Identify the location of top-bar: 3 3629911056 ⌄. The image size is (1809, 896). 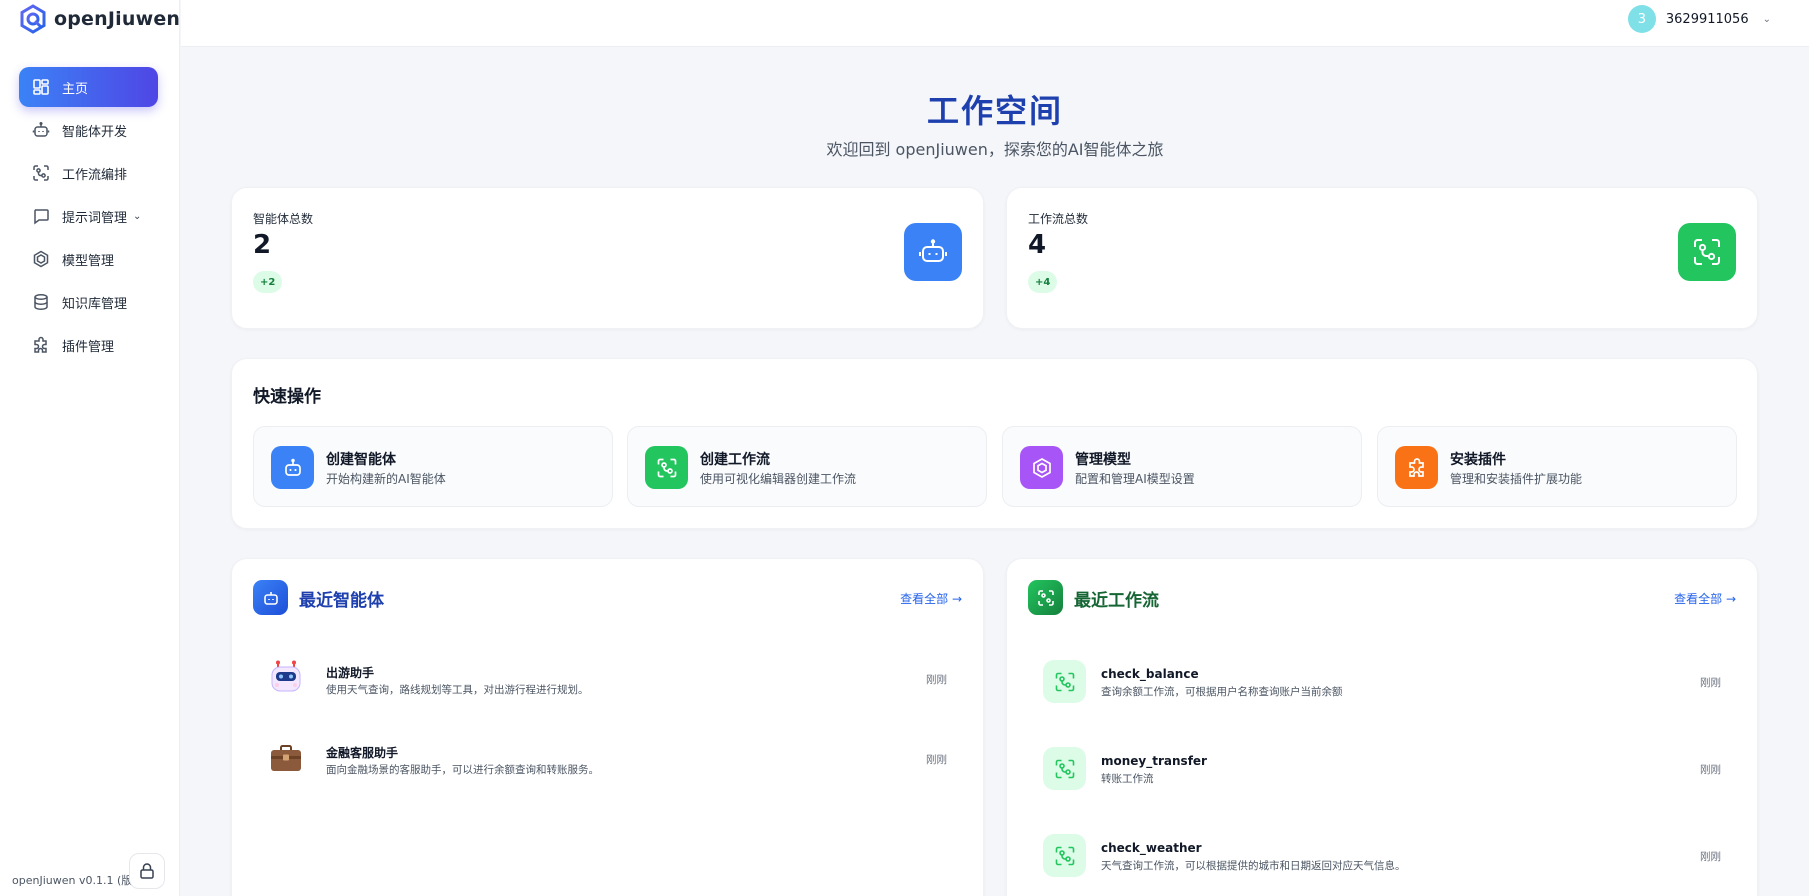
(995, 23).